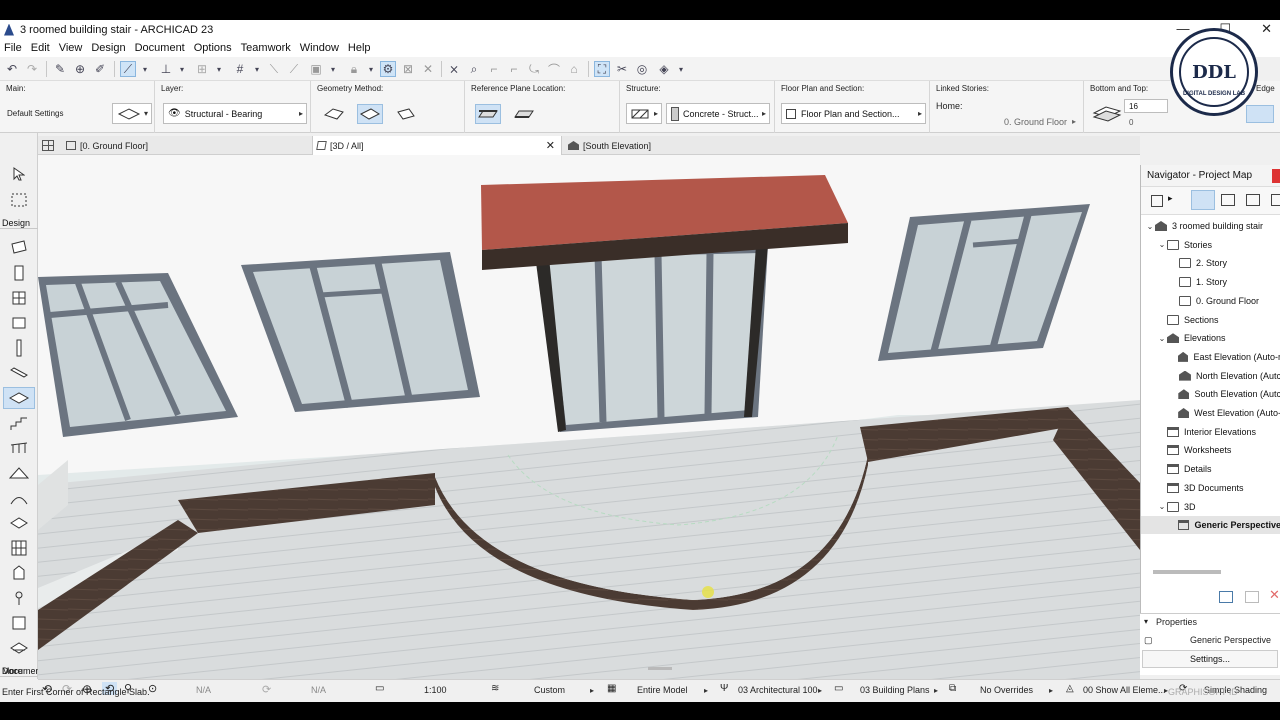 This screenshot has width=1280, height=720. What do you see at coordinates (370, 114) in the screenshot?
I see `geometry-rectangle-icon` at bounding box center [370, 114].